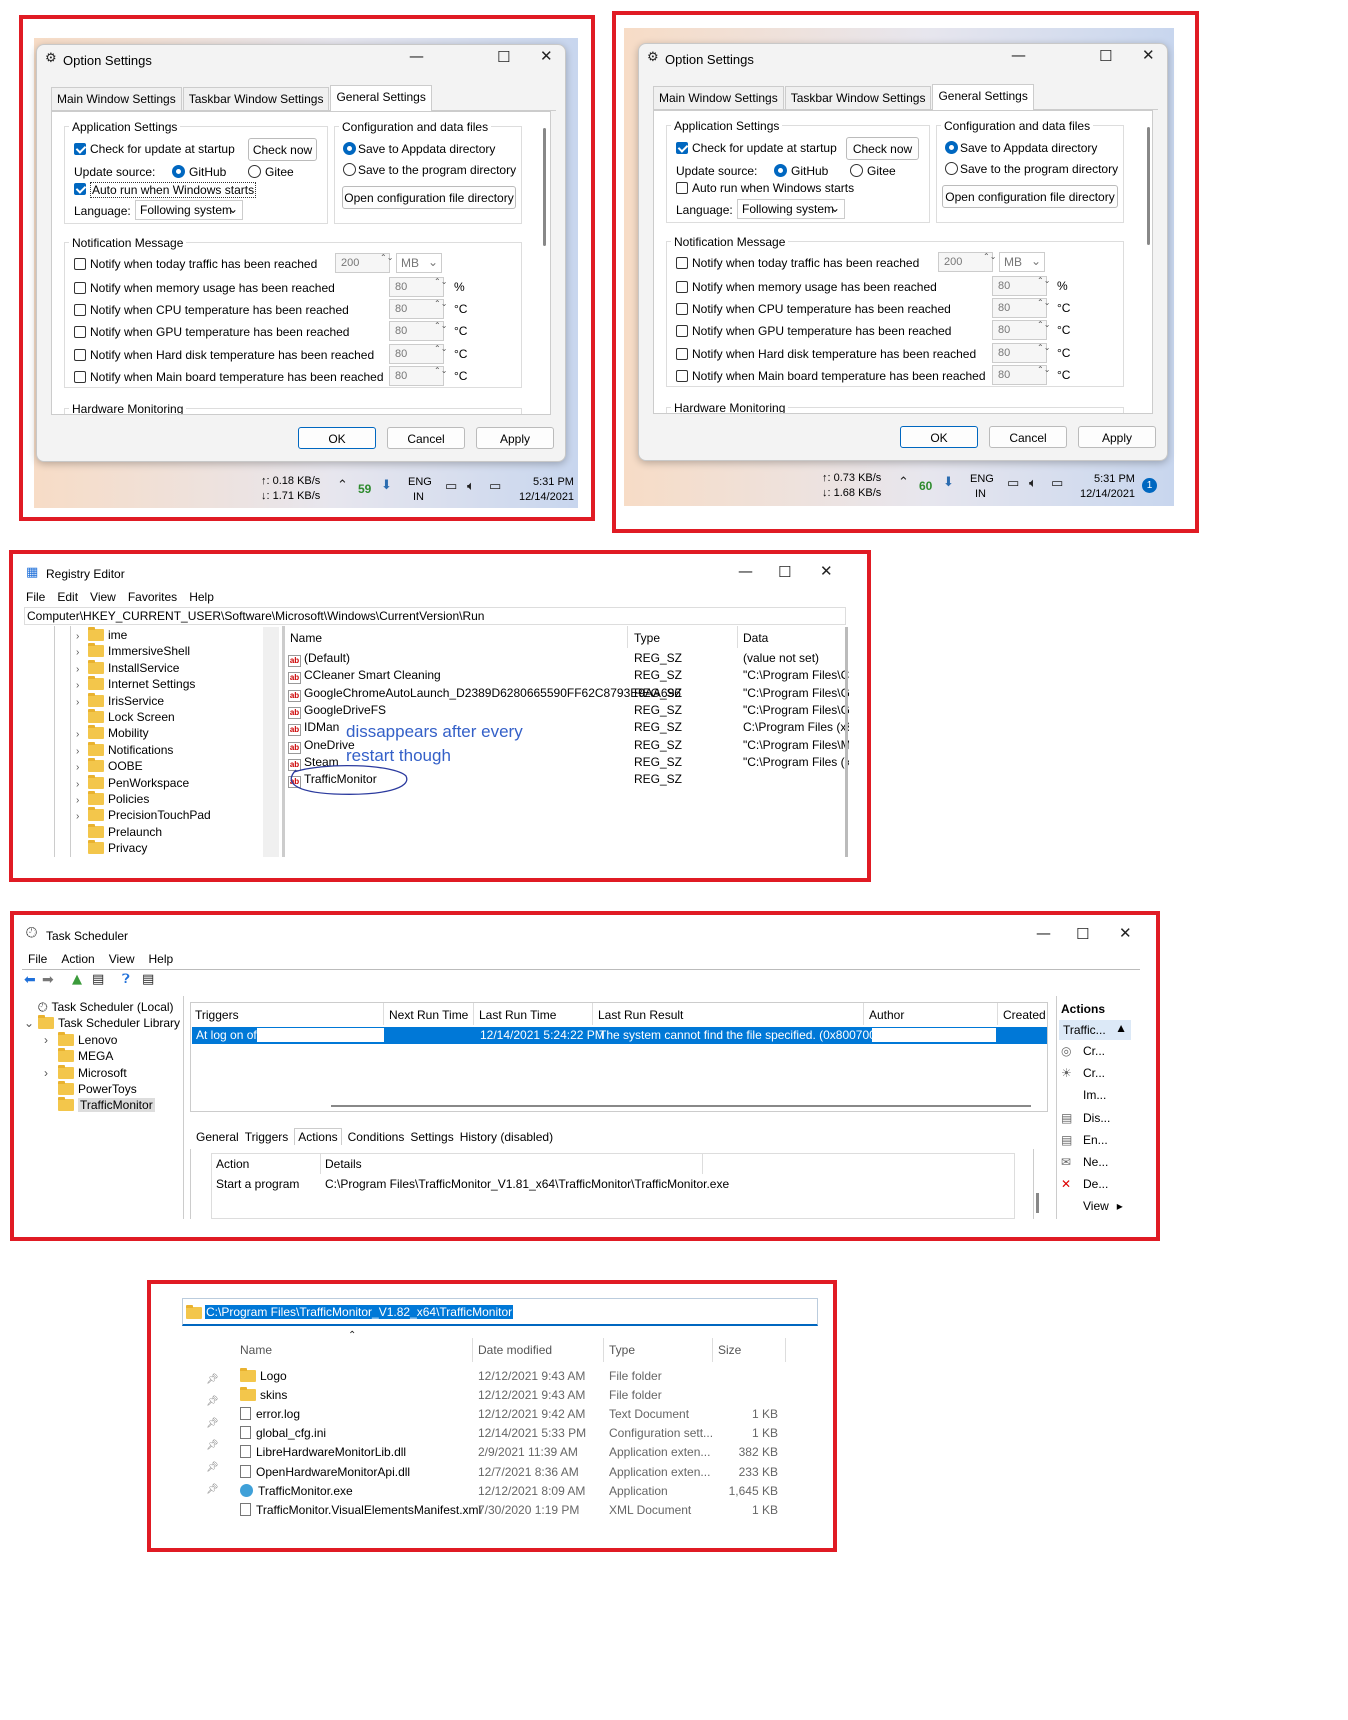 Image resolution: width=1348 pixels, height=1720 pixels. What do you see at coordinates (263, 1375) in the screenshot?
I see `file-row: Logo` at bounding box center [263, 1375].